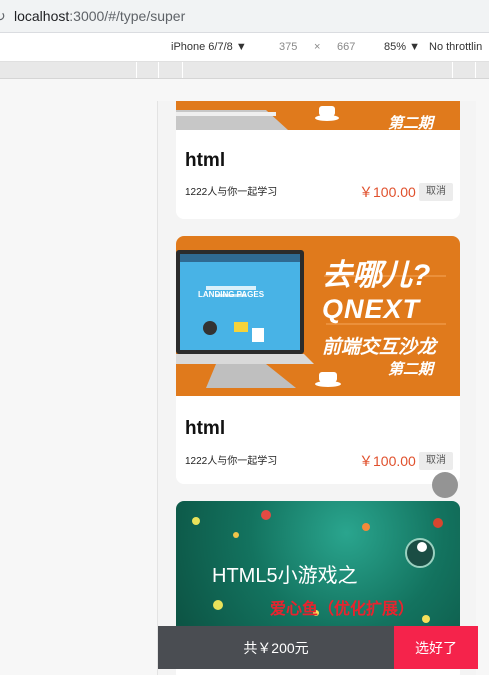  What do you see at coordinates (318, 115) in the screenshot?
I see `course-banner: 第二期` at bounding box center [318, 115].